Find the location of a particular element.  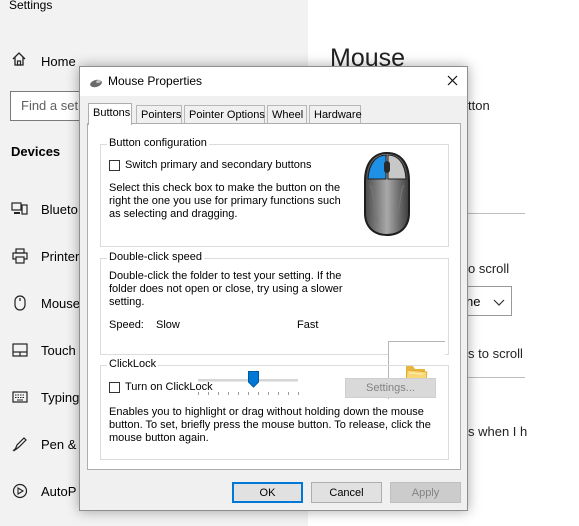

slow-label: Slow is located at coordinates (168, 325).